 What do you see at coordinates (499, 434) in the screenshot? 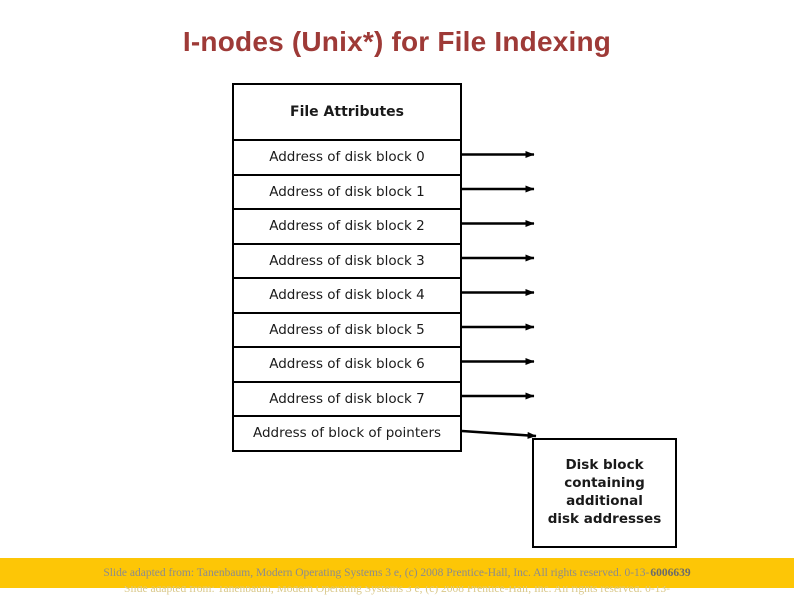
I see `arrow-block-of-pointers` at bounding box center [499, 434].